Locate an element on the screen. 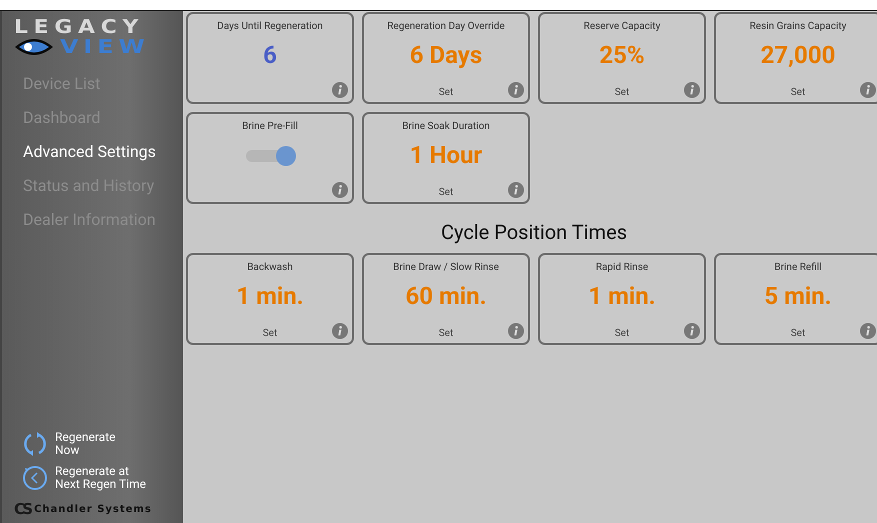 The width and height of the screenshot is (877, 523). toggle-switch is located at coordinates (270, 156).